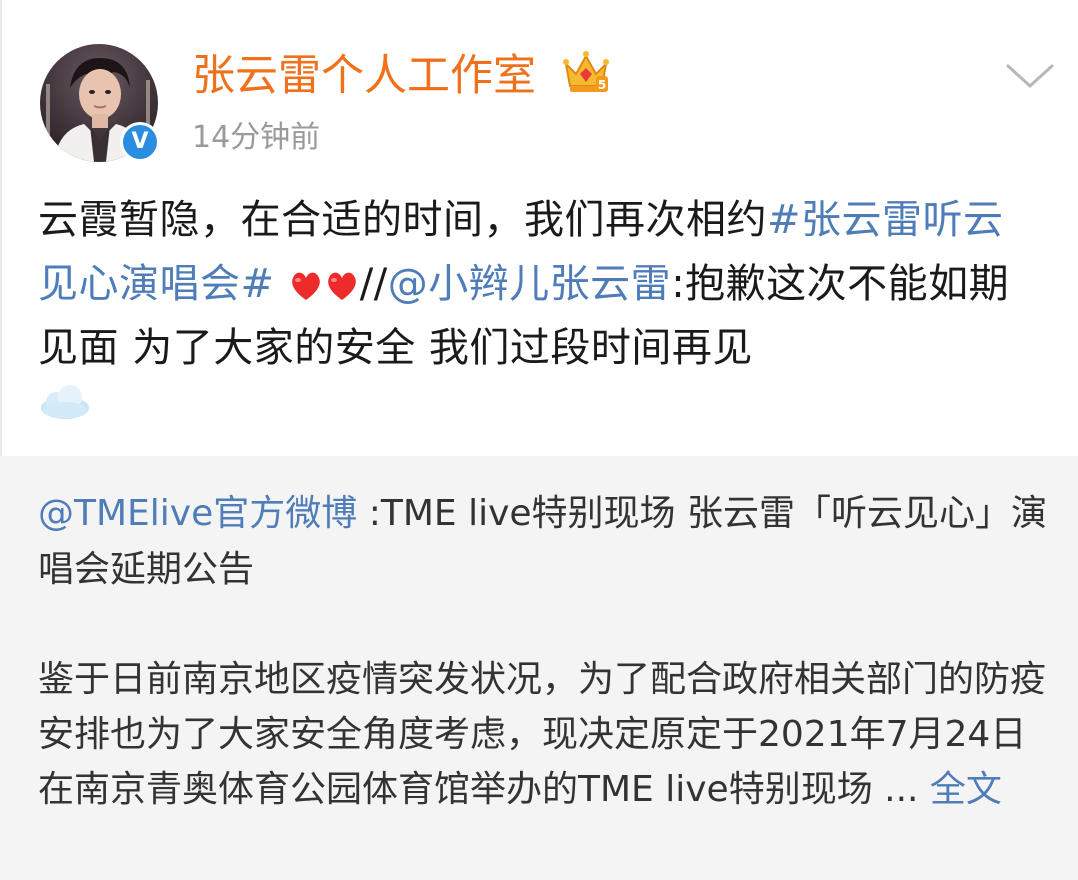 The image size is (1078, 880). What do you see at coordinates (530, 284) in the screenshot?
I see `mention-link: @小辫儿张云雷` at bounding box center [530, 284].